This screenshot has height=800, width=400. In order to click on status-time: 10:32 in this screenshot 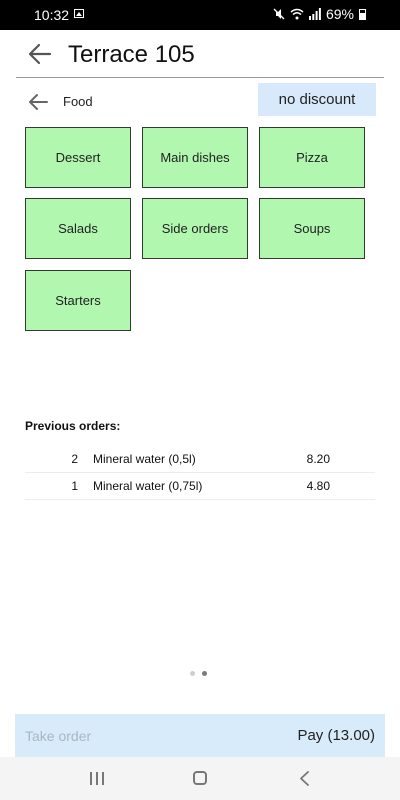, I will do `click(52, 15)`.